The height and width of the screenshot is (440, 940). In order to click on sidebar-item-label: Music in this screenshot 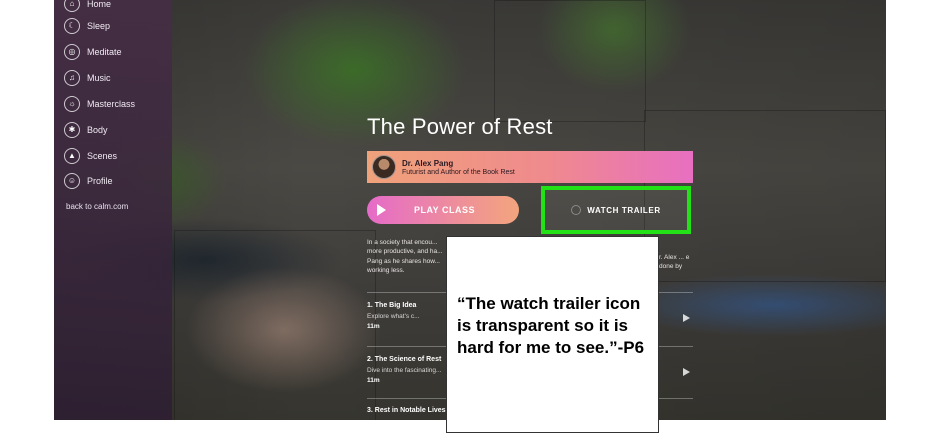, I will do `click(99, 78)`.